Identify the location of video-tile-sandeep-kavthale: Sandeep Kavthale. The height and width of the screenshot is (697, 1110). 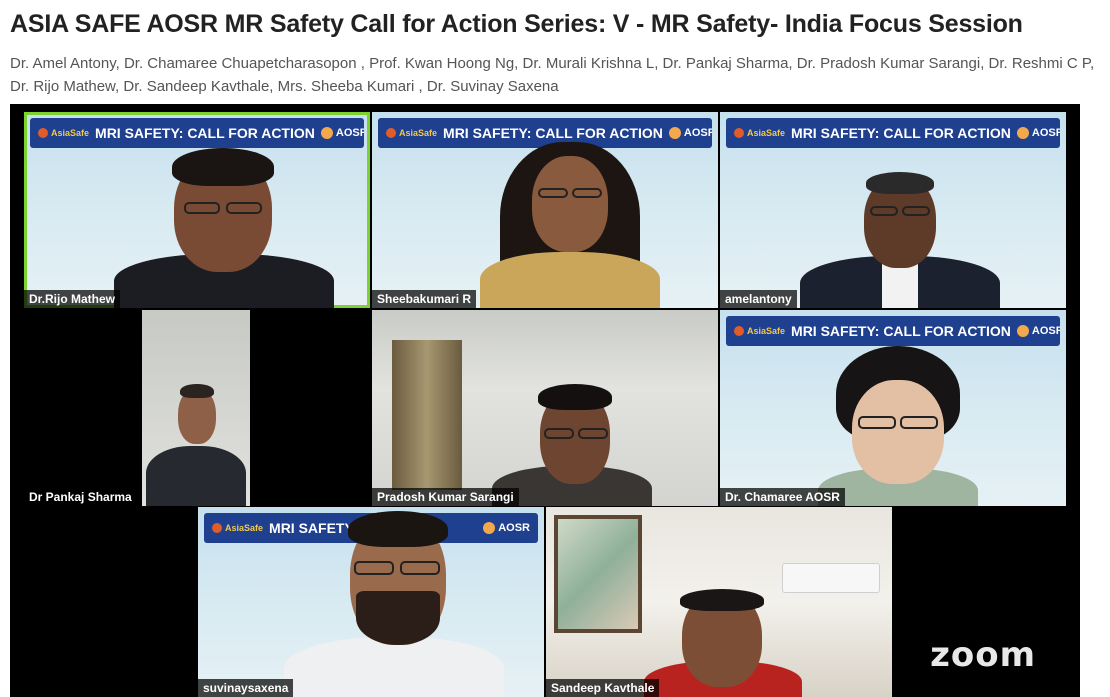
(719, 602).